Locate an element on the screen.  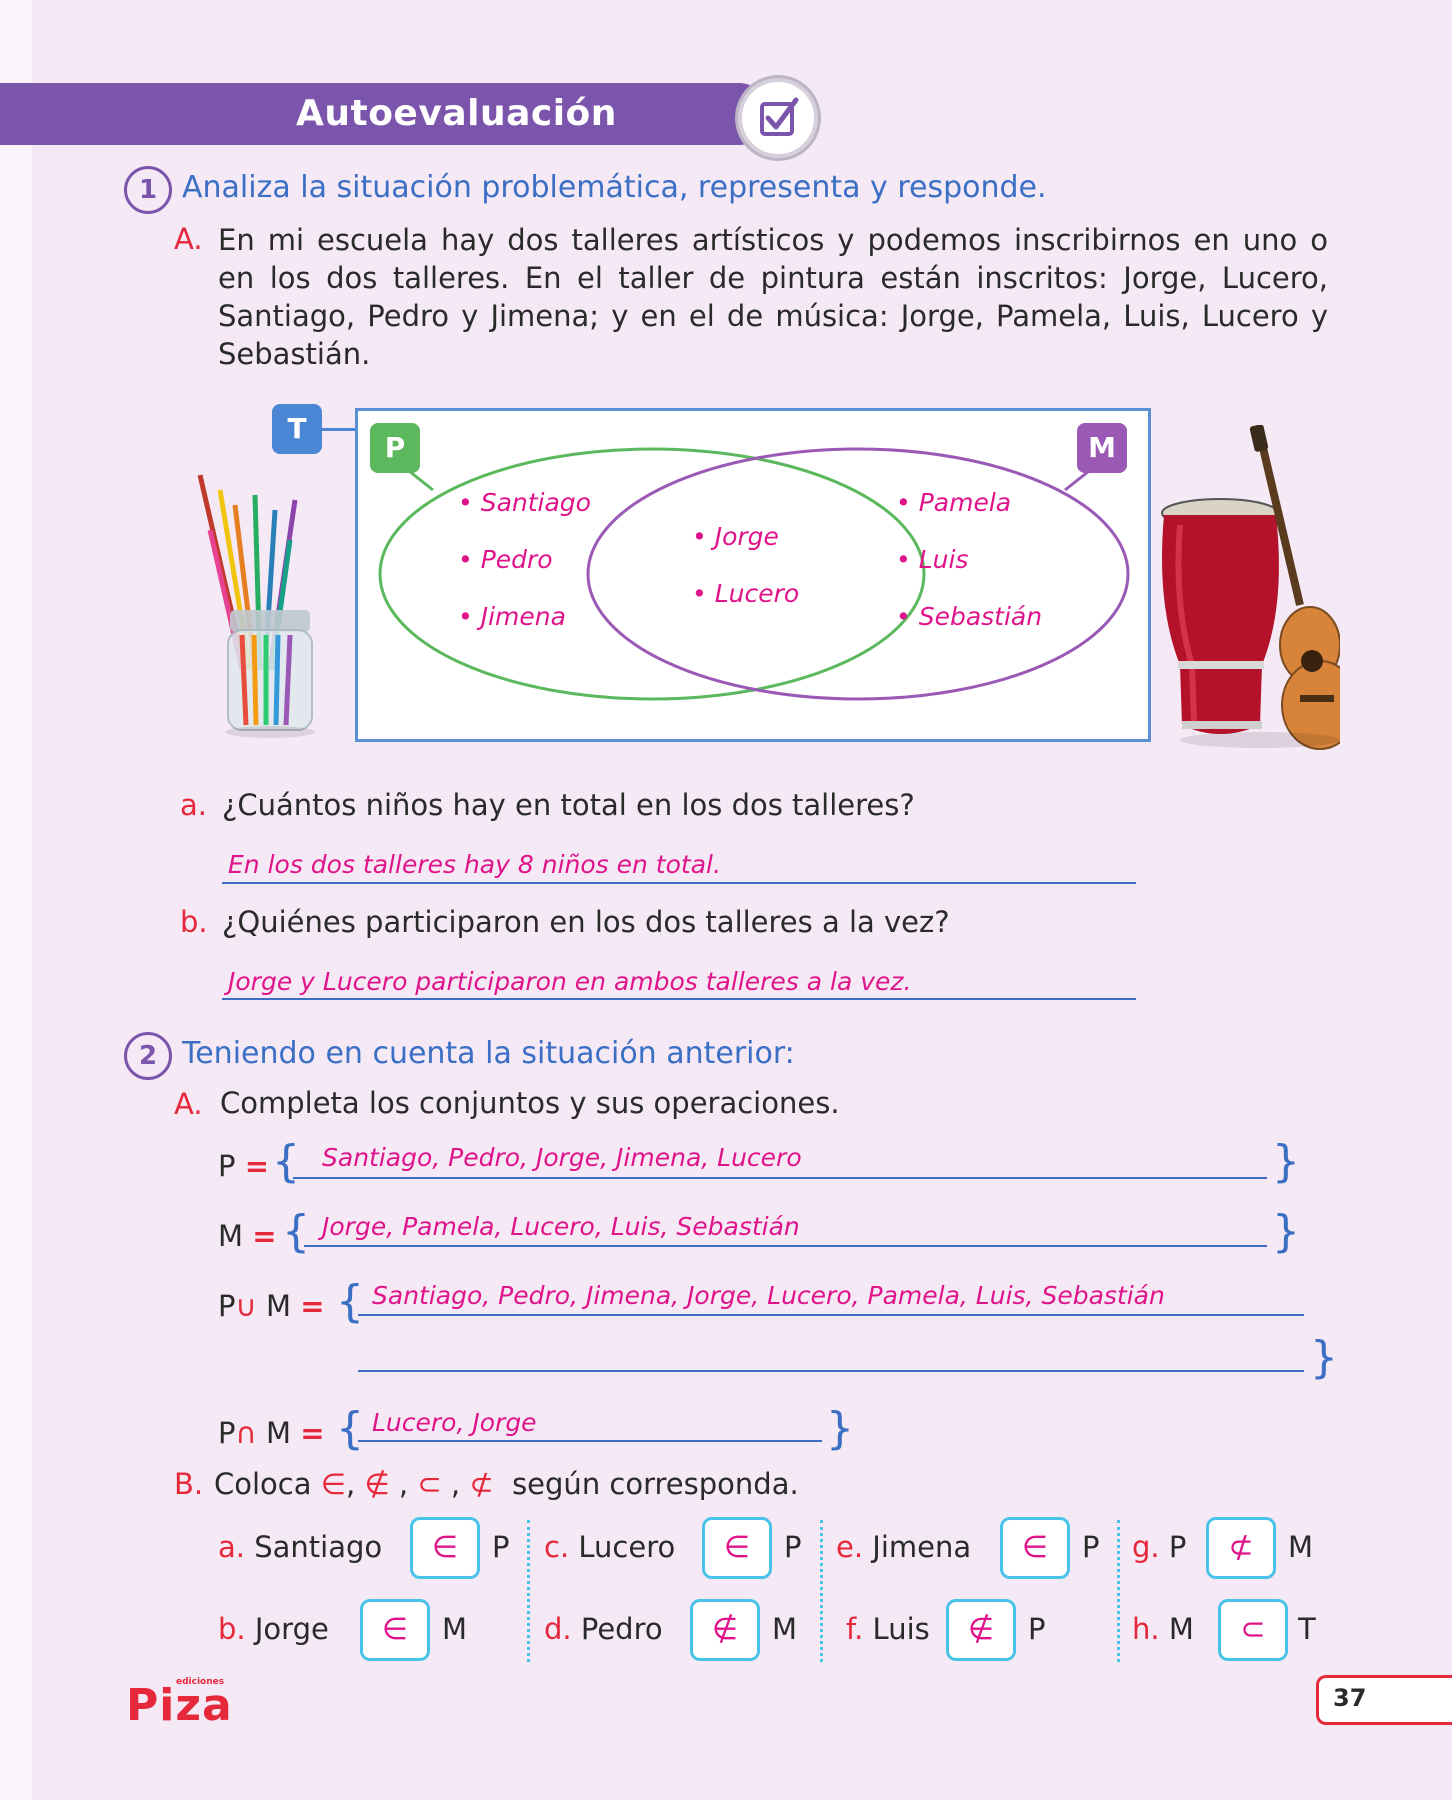
venn-element: • Jimena is located at coordinates (512, 616).